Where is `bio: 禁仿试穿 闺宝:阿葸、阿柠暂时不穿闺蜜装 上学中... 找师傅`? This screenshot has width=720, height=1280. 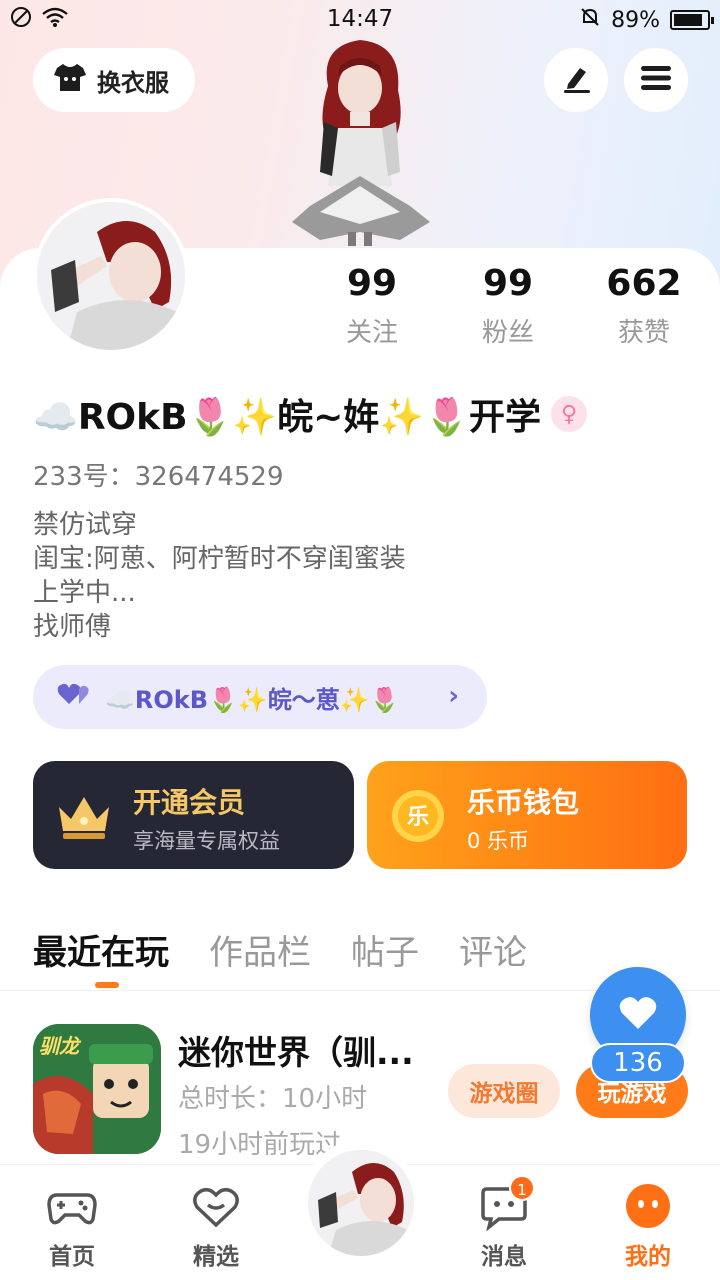 bio: 禁仿试穿 闺宝:阿葸、阿柠暂时不穿闺蜜装 上学中... 找师傅 is located at coordinates (219, 576).